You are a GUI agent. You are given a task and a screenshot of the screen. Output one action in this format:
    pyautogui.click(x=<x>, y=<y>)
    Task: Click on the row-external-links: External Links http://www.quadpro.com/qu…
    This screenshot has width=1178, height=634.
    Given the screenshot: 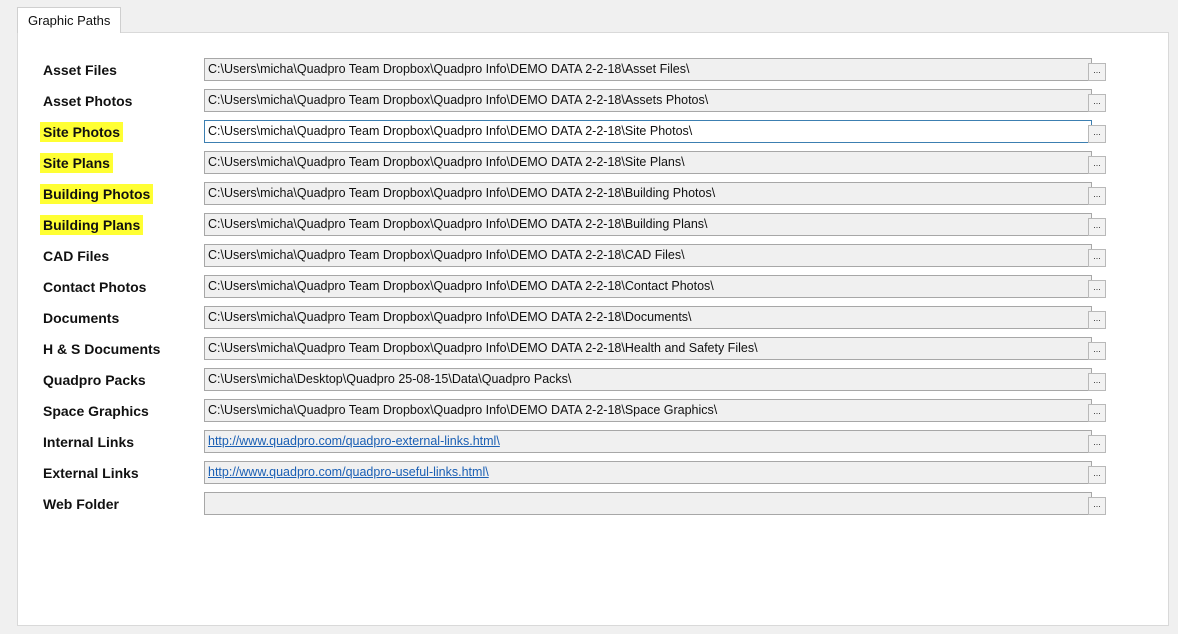 What is the action you would take?
    pyautogui.click(x=593, y=475)
    